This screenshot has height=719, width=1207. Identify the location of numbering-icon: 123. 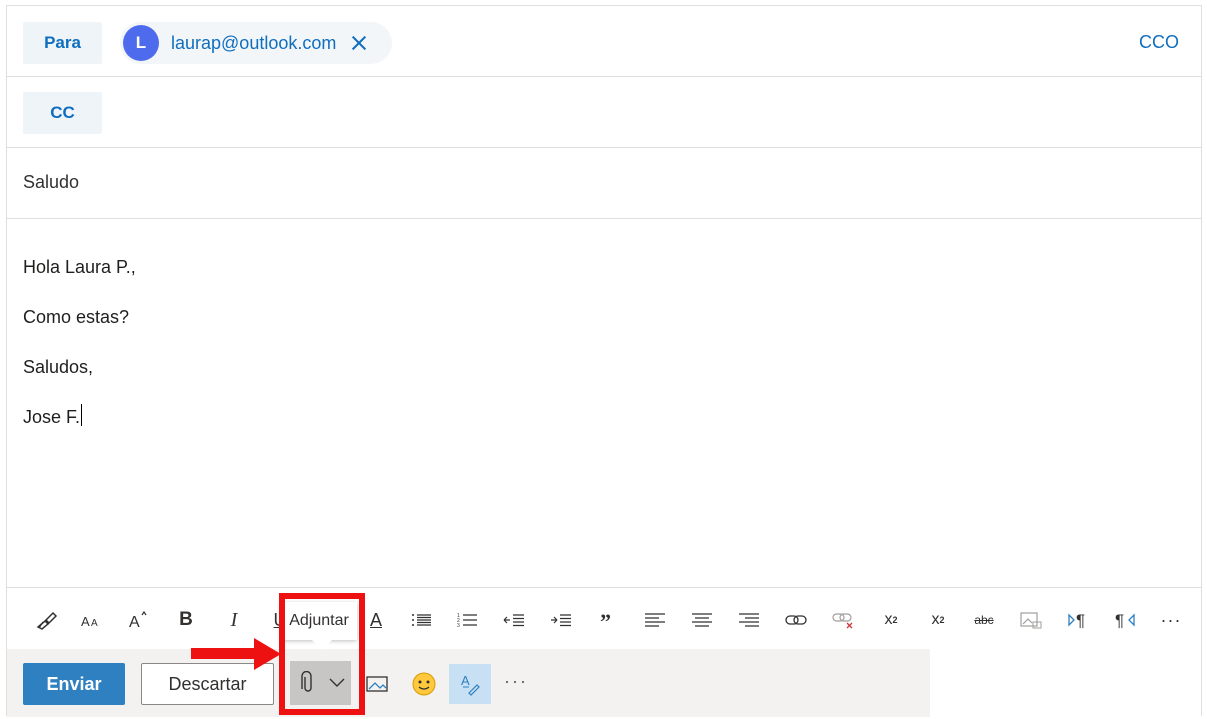
(468, 620).